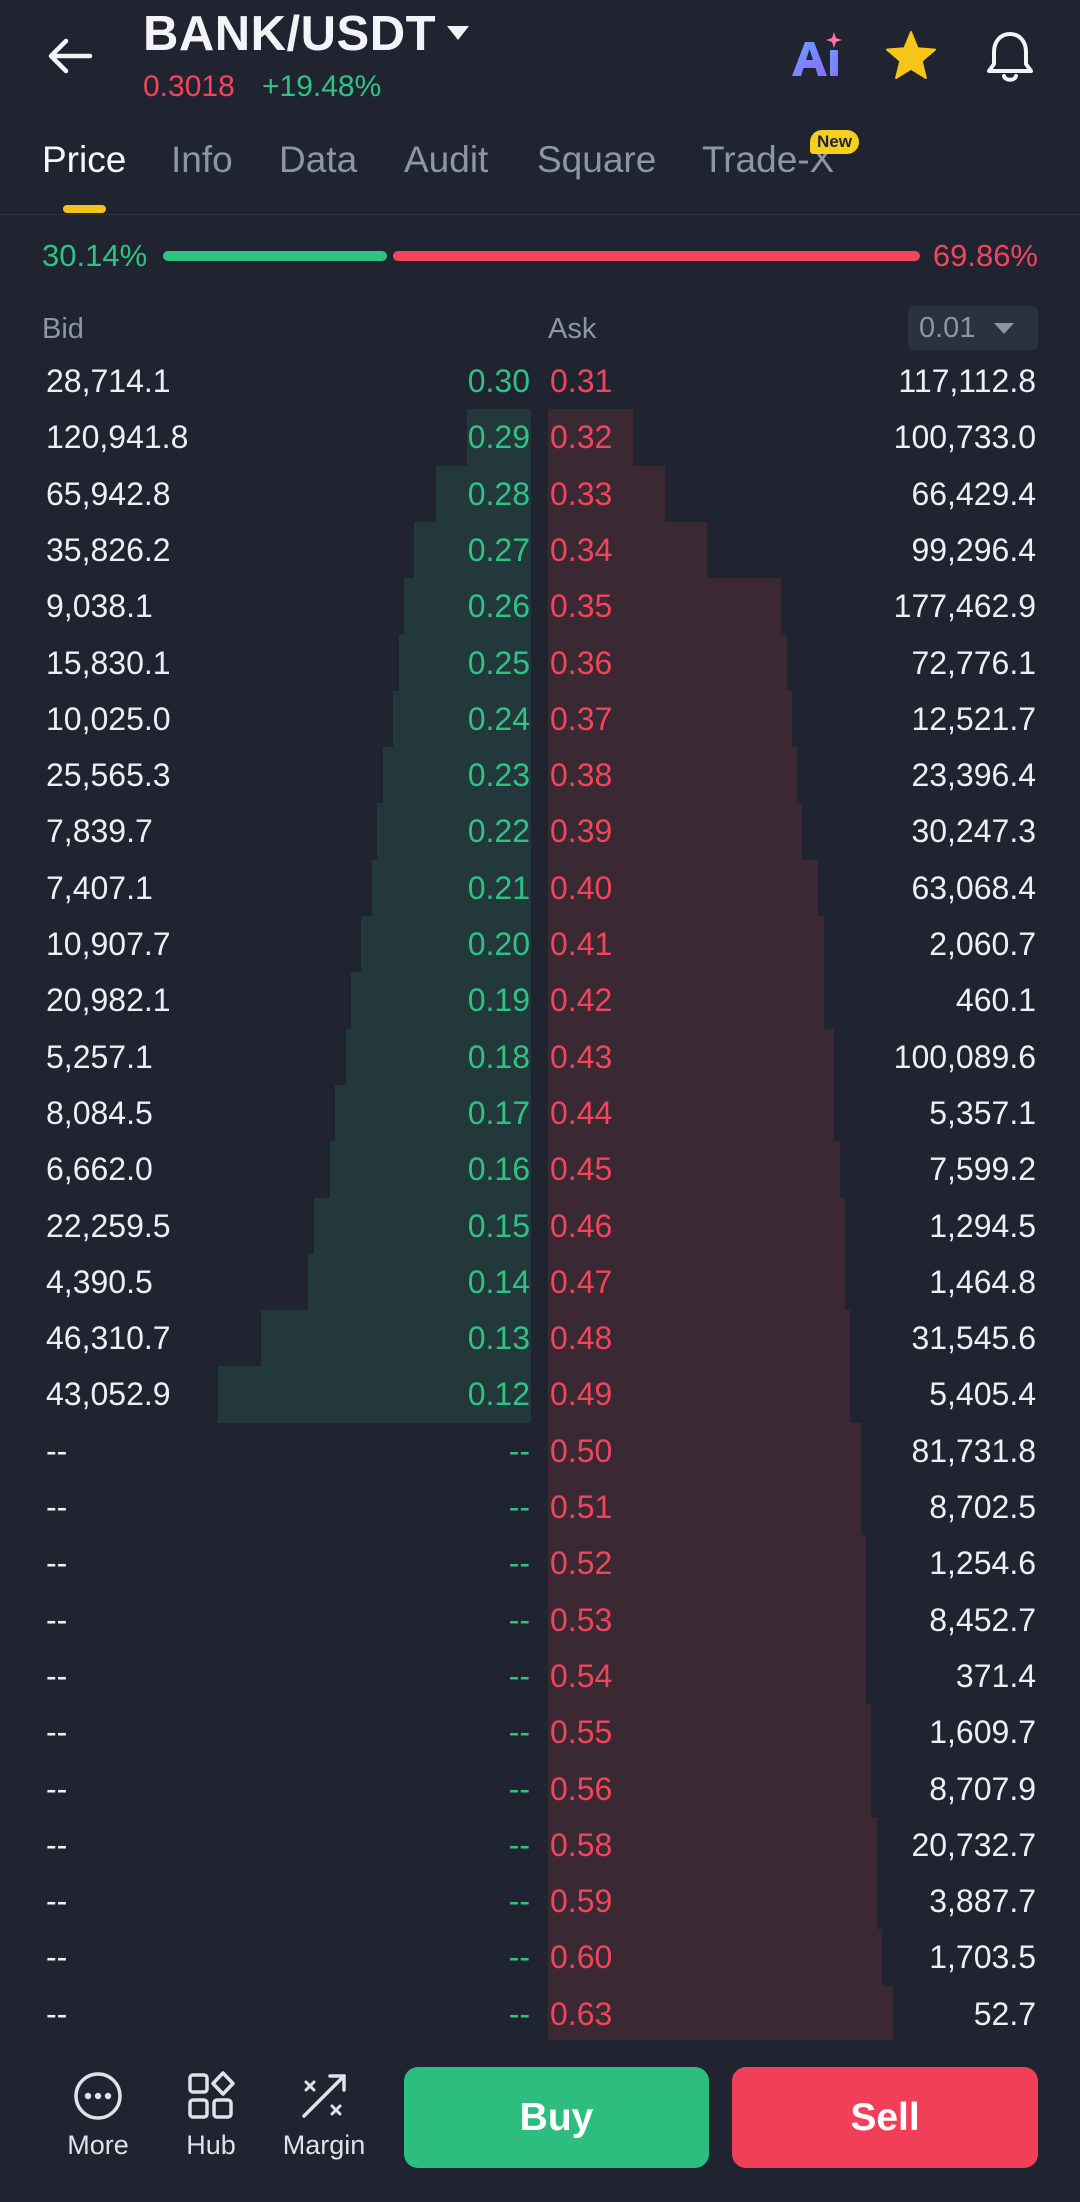 Image resolution: width=1080 pixels, height=2202 pixels. What do you see at coordinates (581, 1112) in the screenshot?
I see `ask-price: 0.44` at bounding box center [581, 1112].